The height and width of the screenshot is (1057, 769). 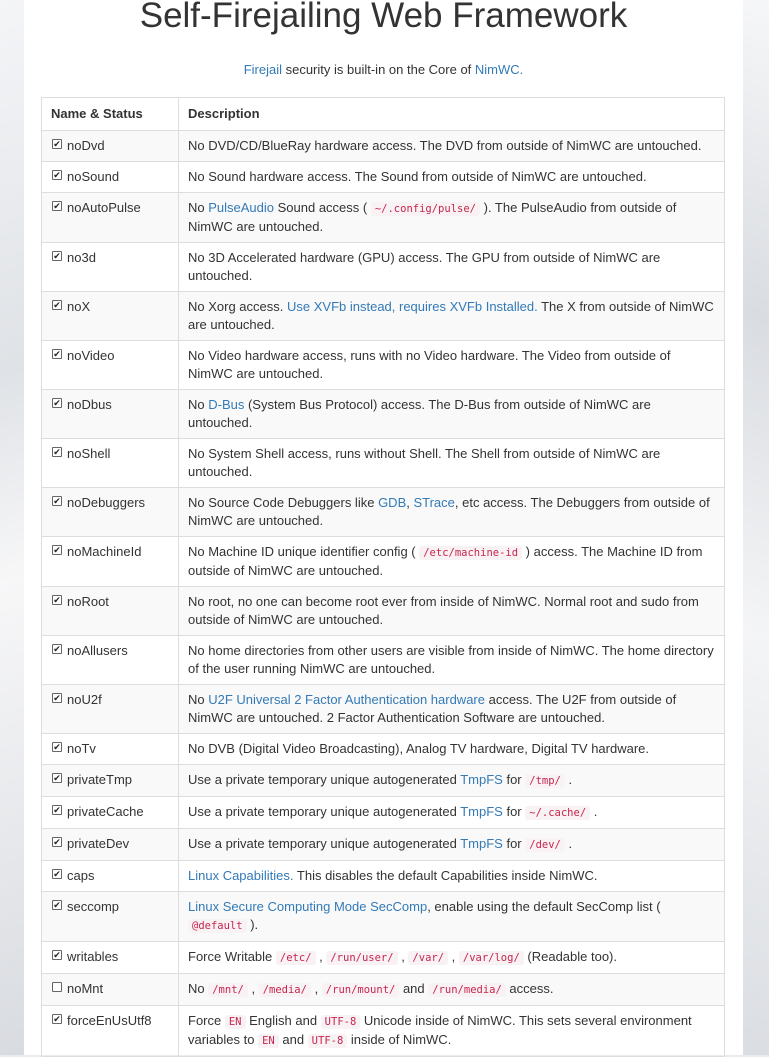 I want to click on code-snippet: /var/log/, so click(x=491, y=958).